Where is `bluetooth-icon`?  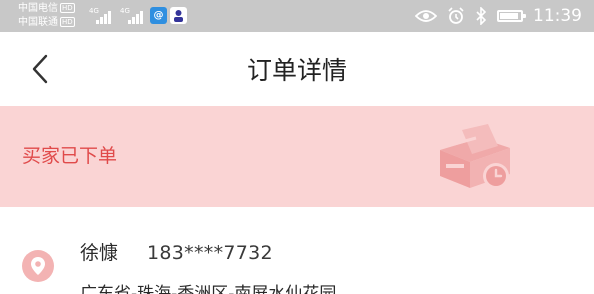 bluetooth-icon is located at coordinates (481, 16).